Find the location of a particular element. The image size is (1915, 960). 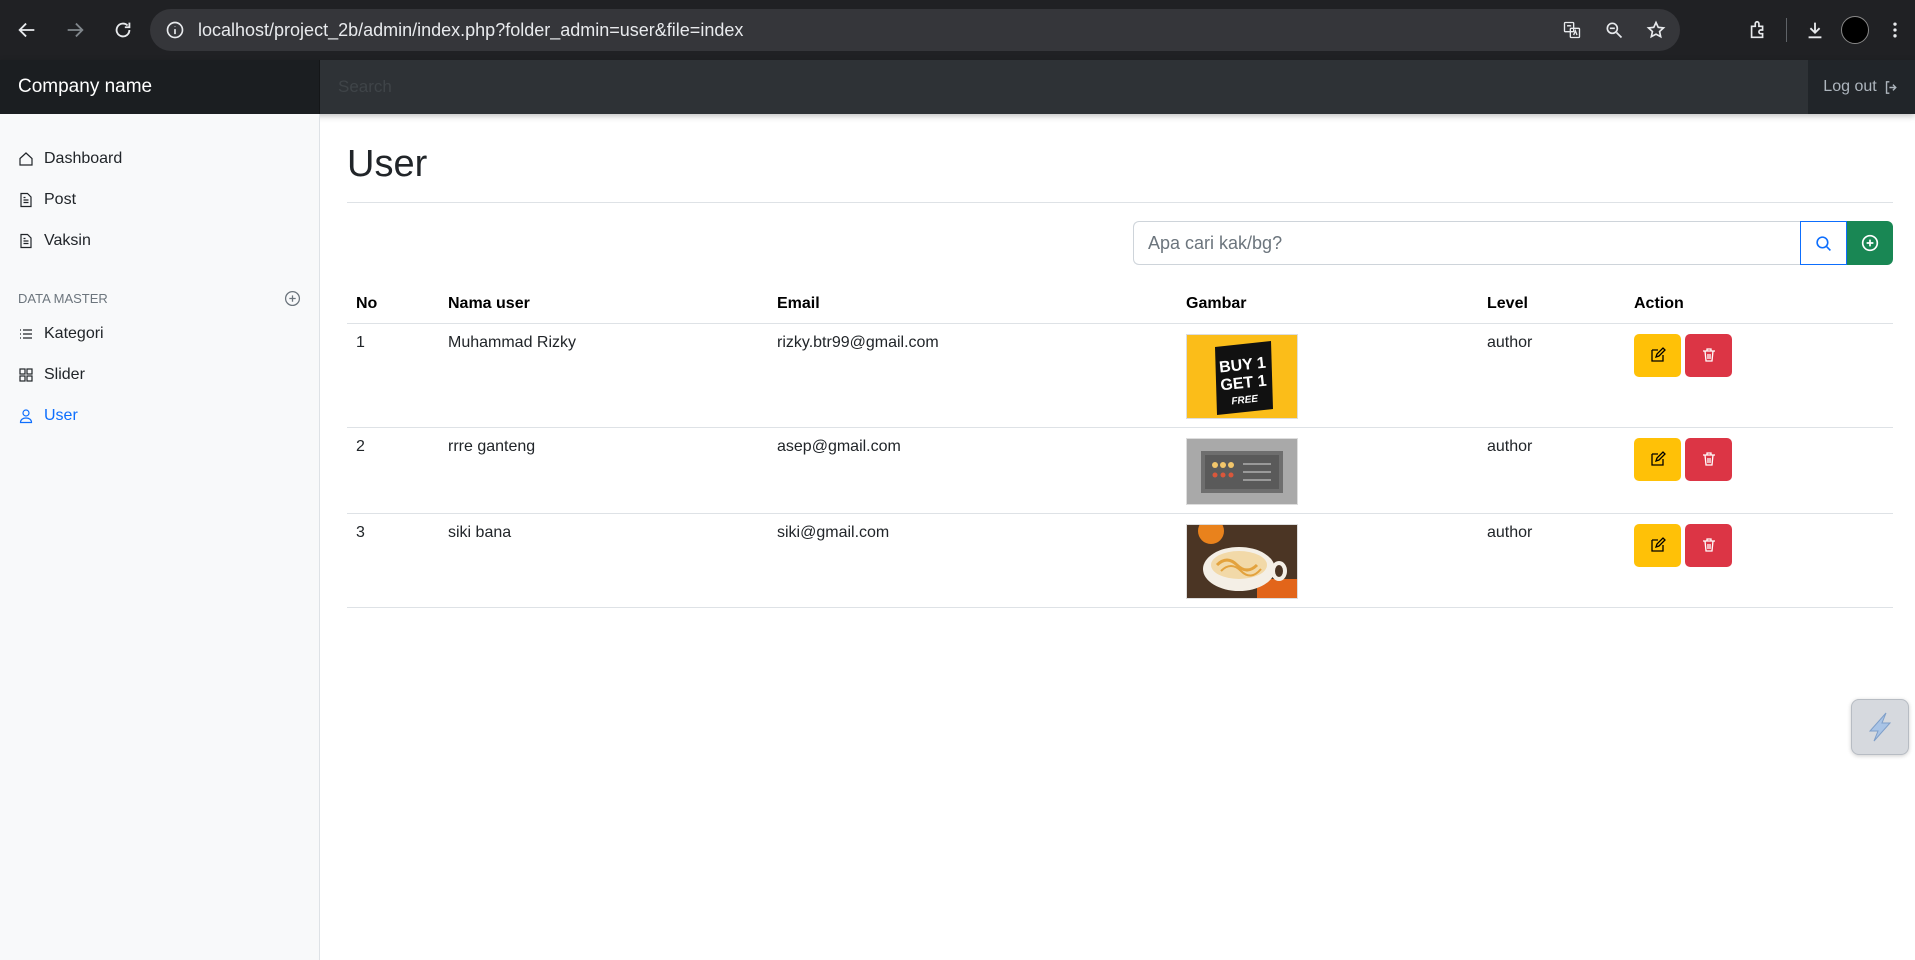

search-icon is located at coordinates (1823, 243).